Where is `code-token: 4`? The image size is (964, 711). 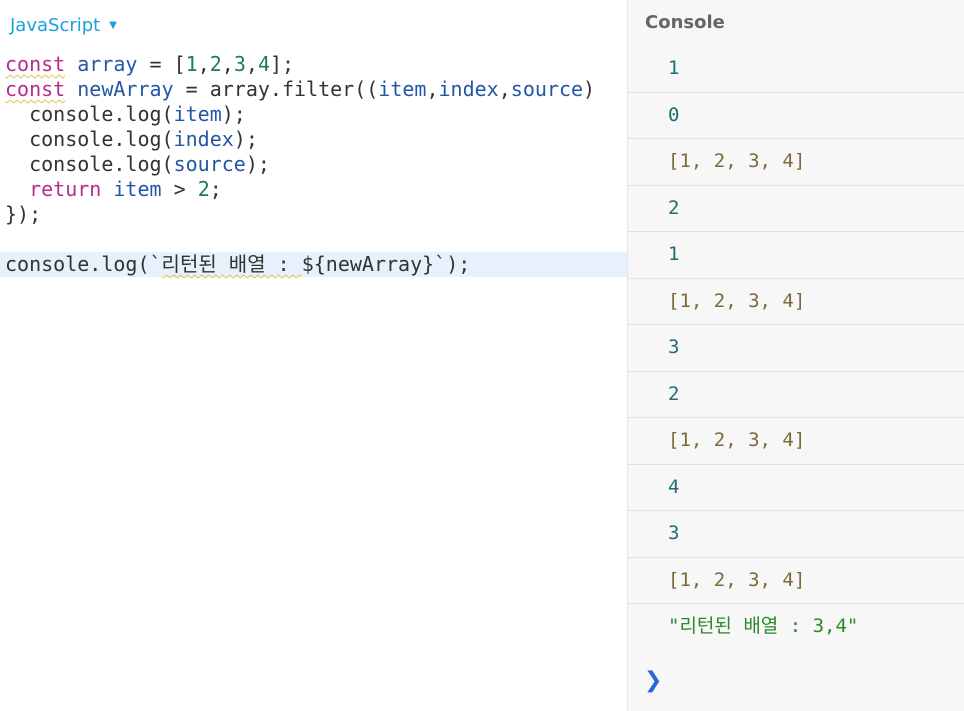 code-token: 4 is located at coordinates (263, 64).